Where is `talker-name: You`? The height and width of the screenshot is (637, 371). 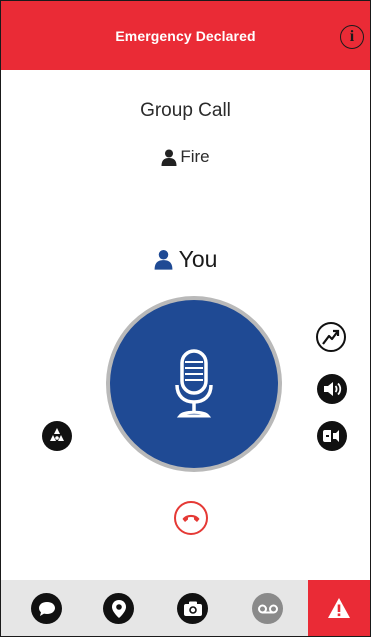 talker-name: You is located at coordinates (198, 259).